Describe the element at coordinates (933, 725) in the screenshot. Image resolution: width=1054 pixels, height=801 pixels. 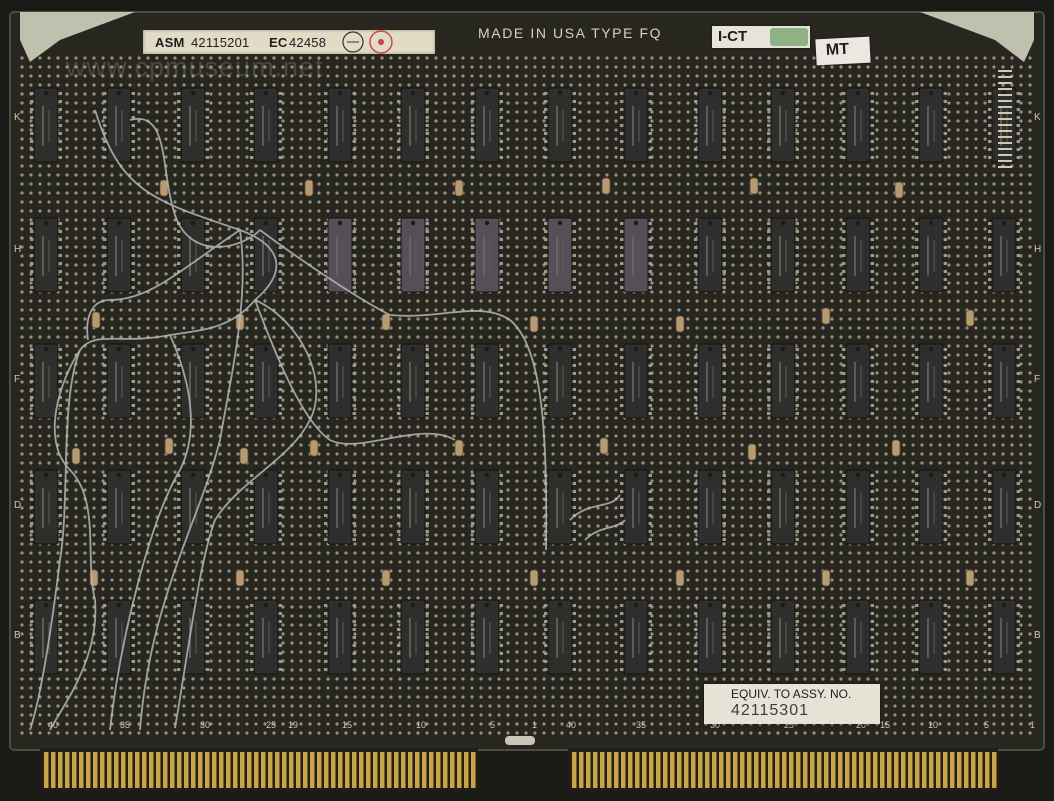
I see `column-number: 10` at that location.